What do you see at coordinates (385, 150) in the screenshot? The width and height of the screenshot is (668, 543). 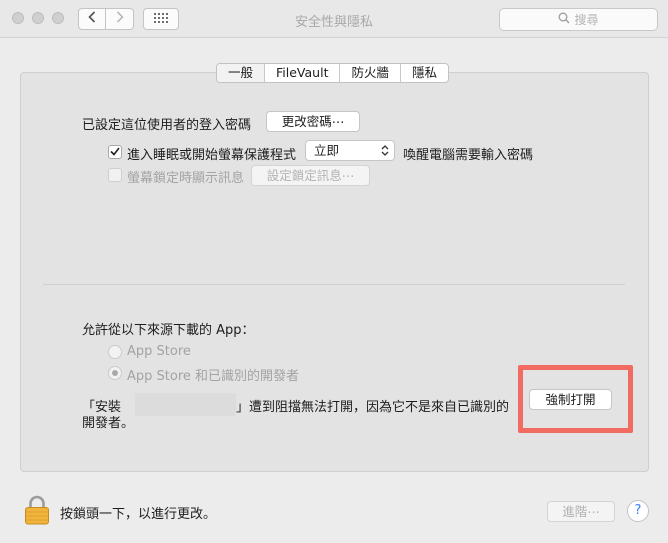 I see `updown-chevron-icon` at bounding box center [385, 150].